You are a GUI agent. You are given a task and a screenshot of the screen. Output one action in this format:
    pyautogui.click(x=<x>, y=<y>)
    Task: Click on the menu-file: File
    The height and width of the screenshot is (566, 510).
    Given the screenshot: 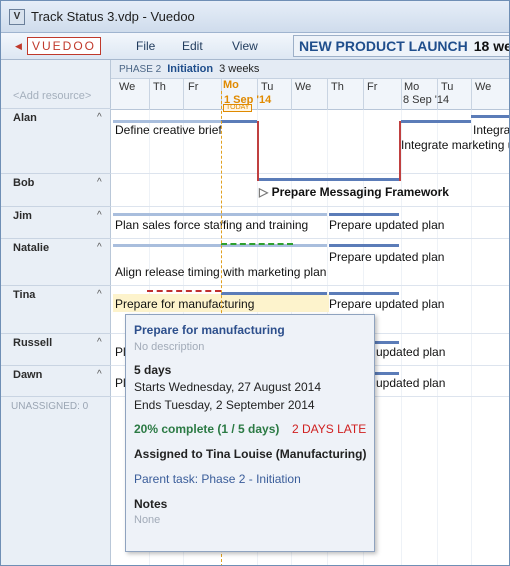 What is the action you would take?
    pyautogui.click(x=145, y=46)
    